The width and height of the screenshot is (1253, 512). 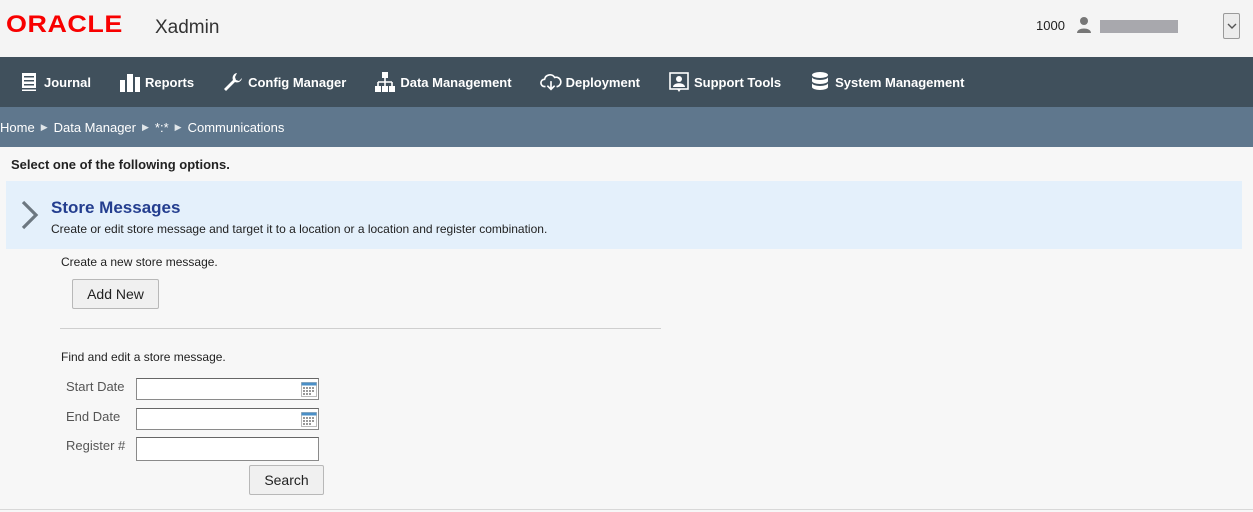 I want to click on nav-label: System Management, so click(x=900, y=82).